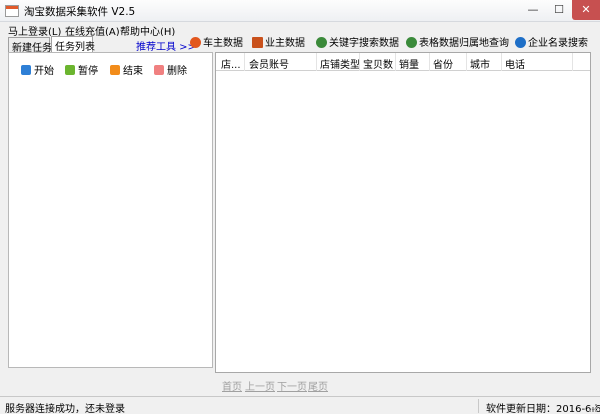 The height and width of the screenshot is (414, 600). I want to click on window-title: 淘宝数据采集软件 V2.5, so click(80, 12).